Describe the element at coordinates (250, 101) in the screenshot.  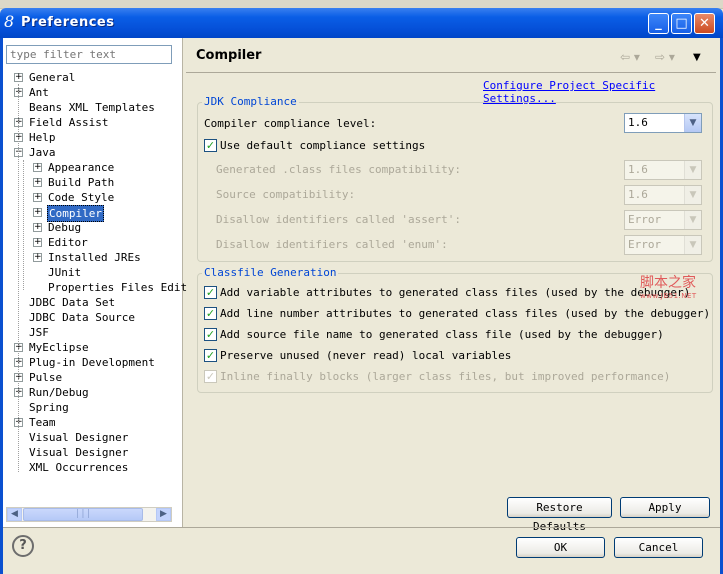
I see `jdk-compliance-title: JDK Compliance` at that location.